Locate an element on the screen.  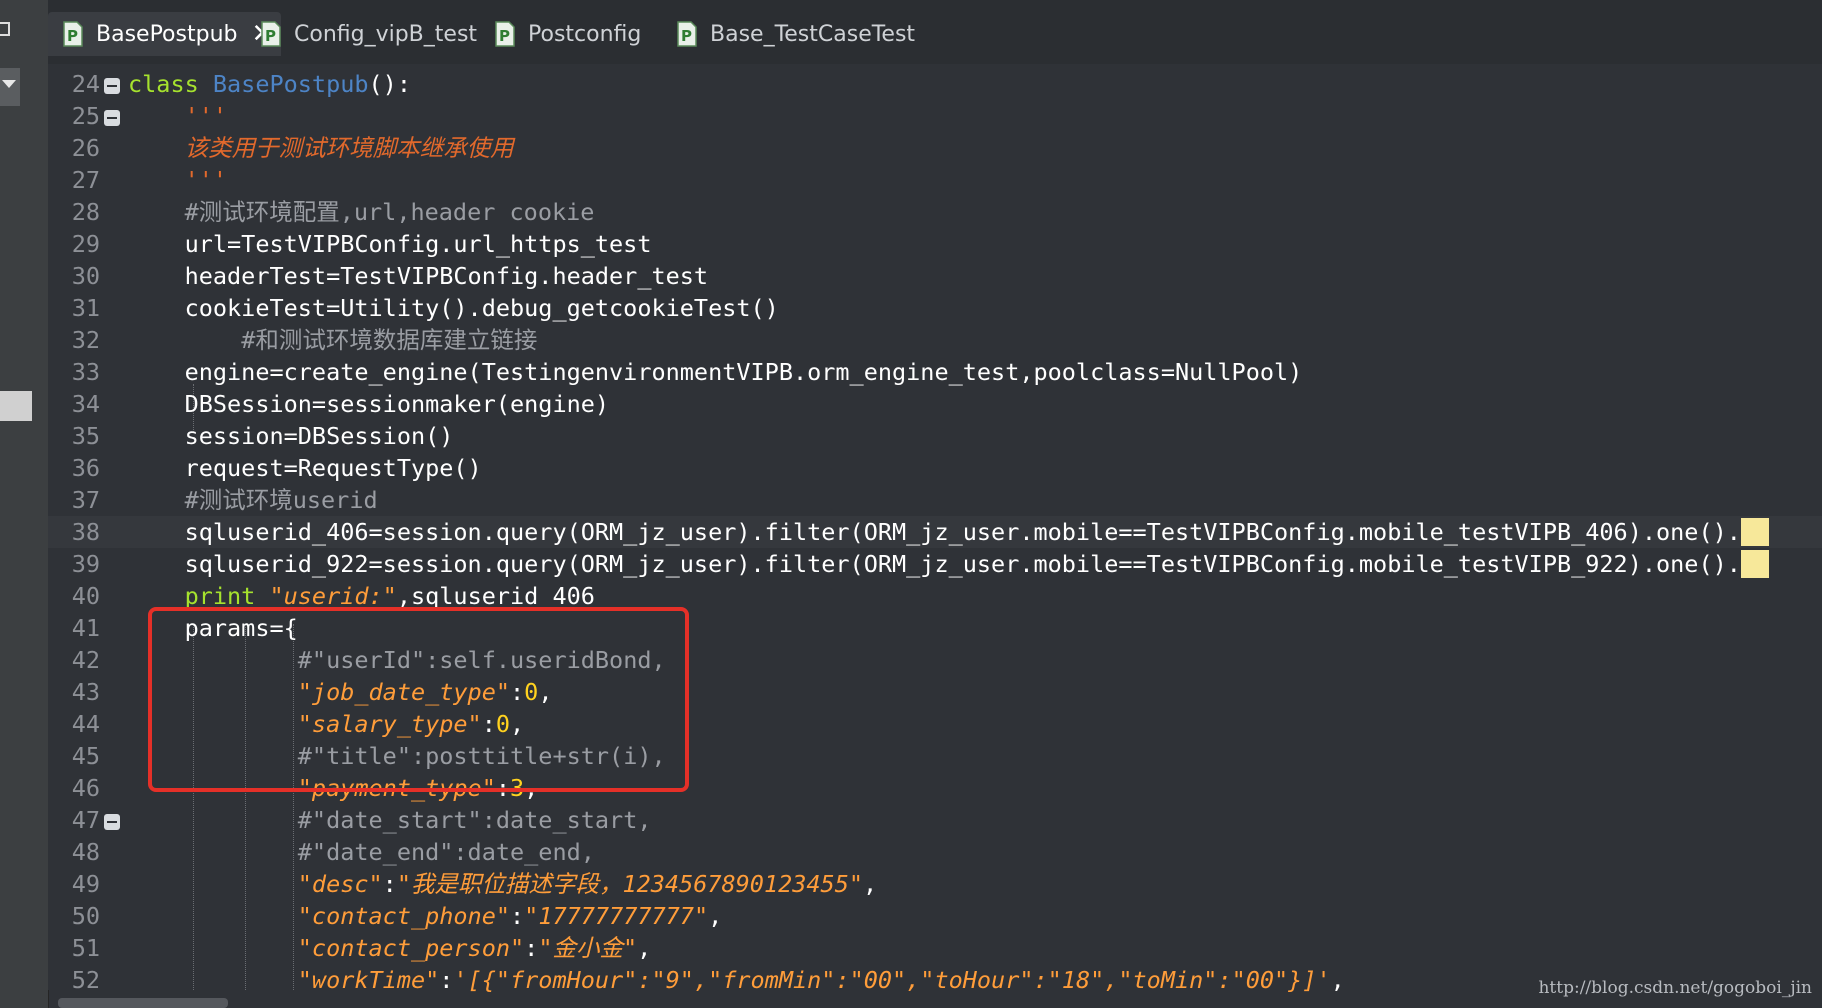
line-number: 41 is located at coordinates (85, 628).